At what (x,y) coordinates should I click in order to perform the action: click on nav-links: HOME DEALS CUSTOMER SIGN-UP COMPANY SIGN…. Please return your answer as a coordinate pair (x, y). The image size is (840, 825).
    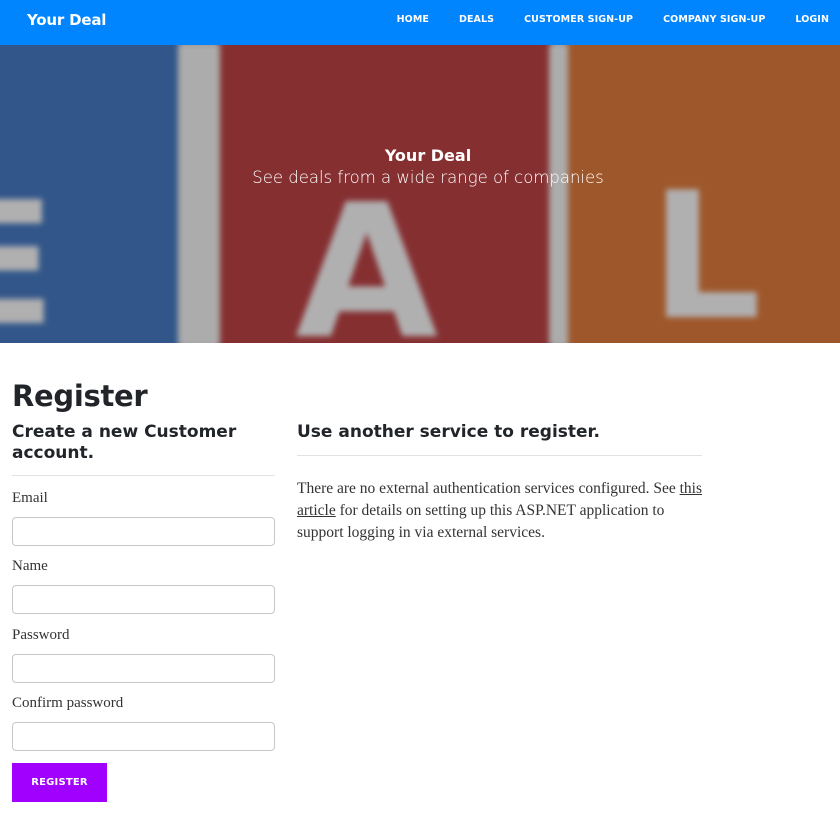
    Looking at the image, I should click on (598, 19).